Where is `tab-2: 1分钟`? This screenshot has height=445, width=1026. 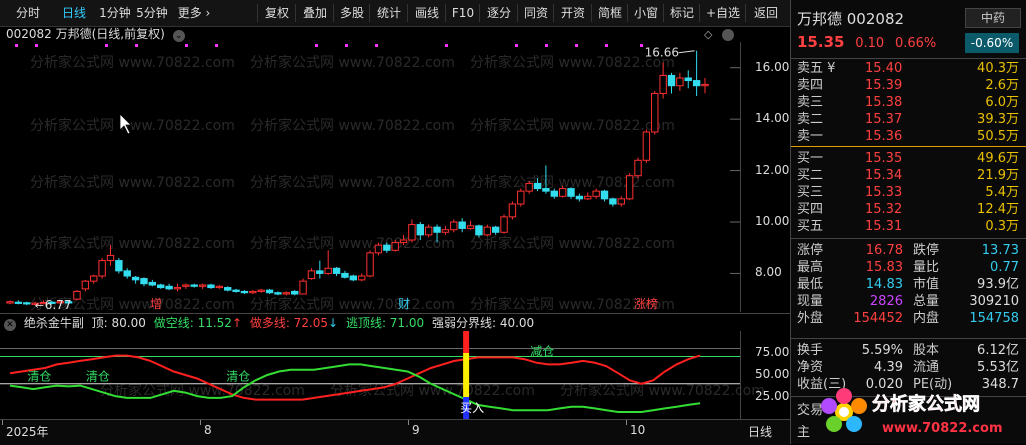 tab-2: 1分钟 is located at coordinates (115, 13).